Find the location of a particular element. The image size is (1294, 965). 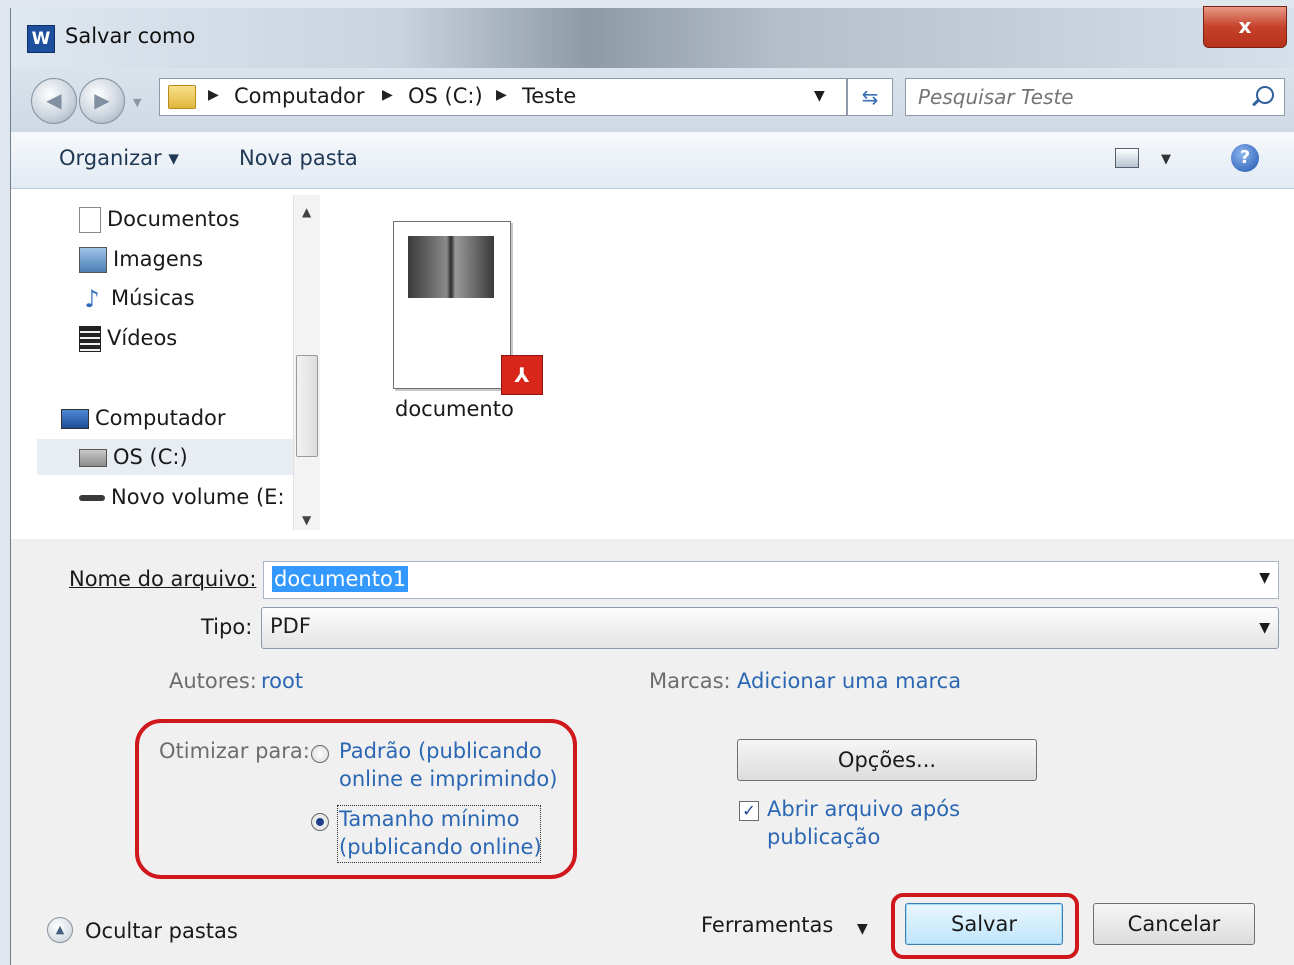

open-after-checkbox: ✓ is located at coordinates (749, 811).